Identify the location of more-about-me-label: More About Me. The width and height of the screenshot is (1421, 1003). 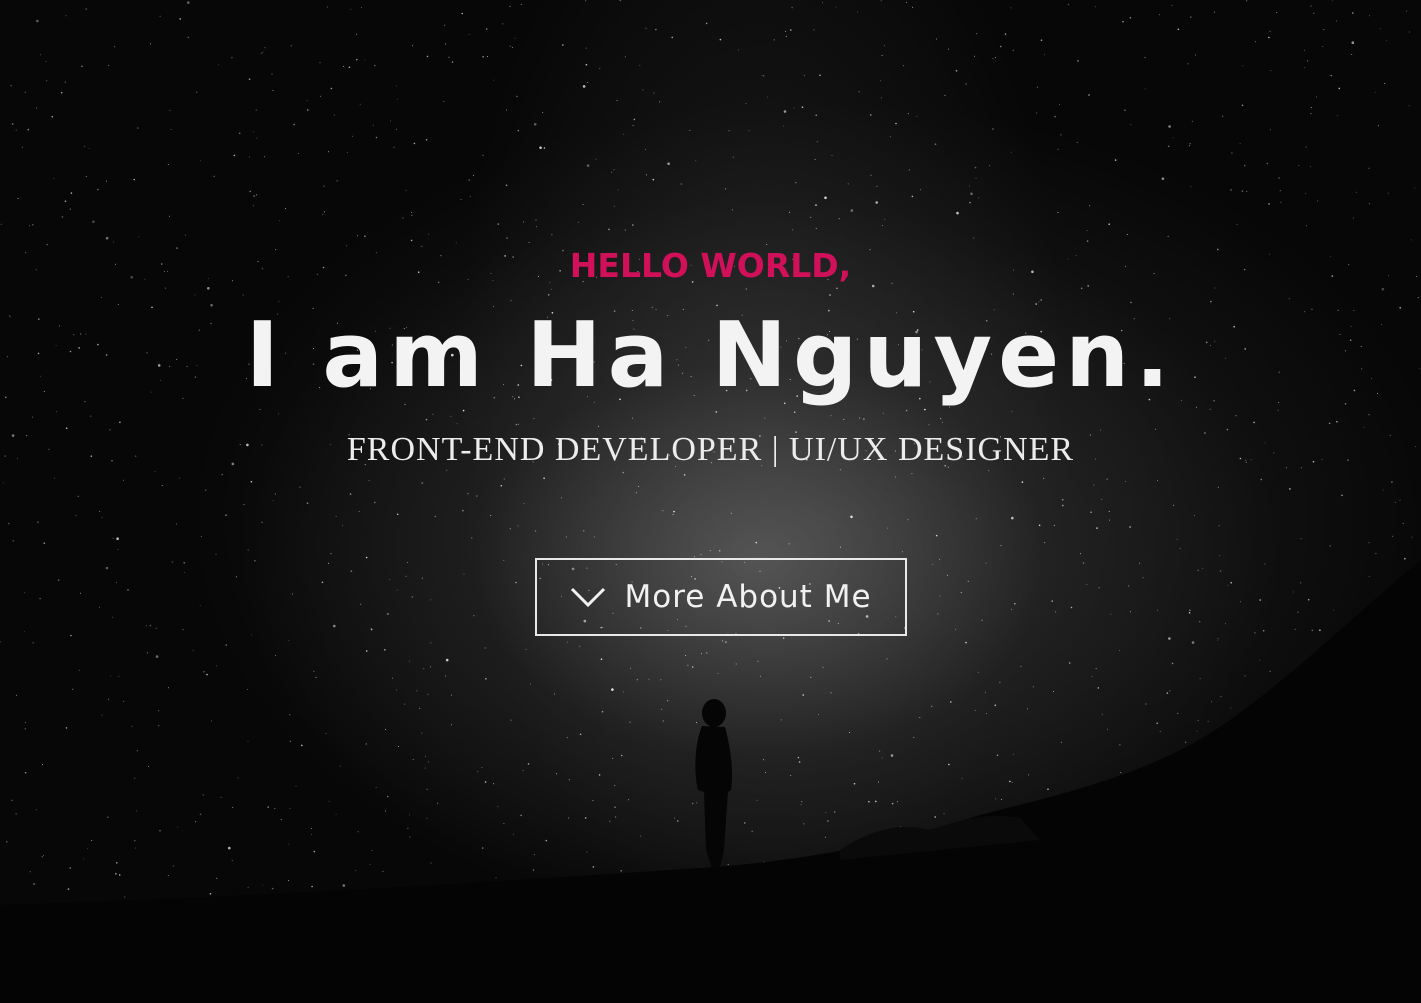
(748, 597).